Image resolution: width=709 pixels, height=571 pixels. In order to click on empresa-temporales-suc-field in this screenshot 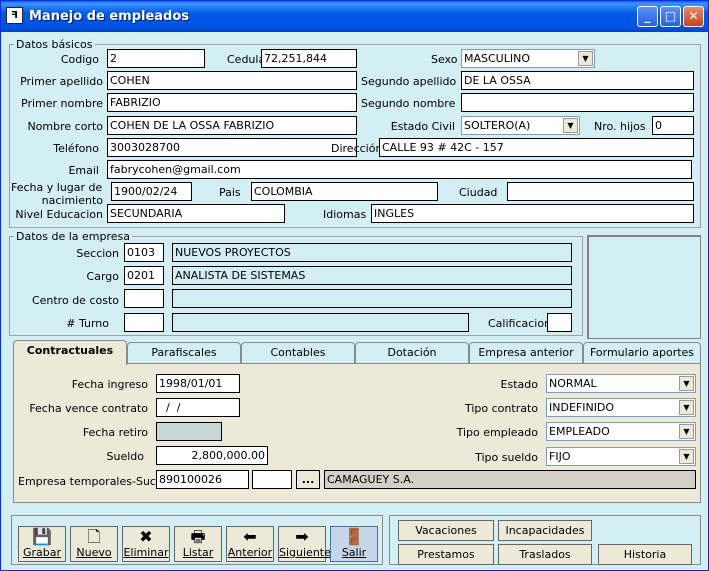, I will do `click(272, 479)`.